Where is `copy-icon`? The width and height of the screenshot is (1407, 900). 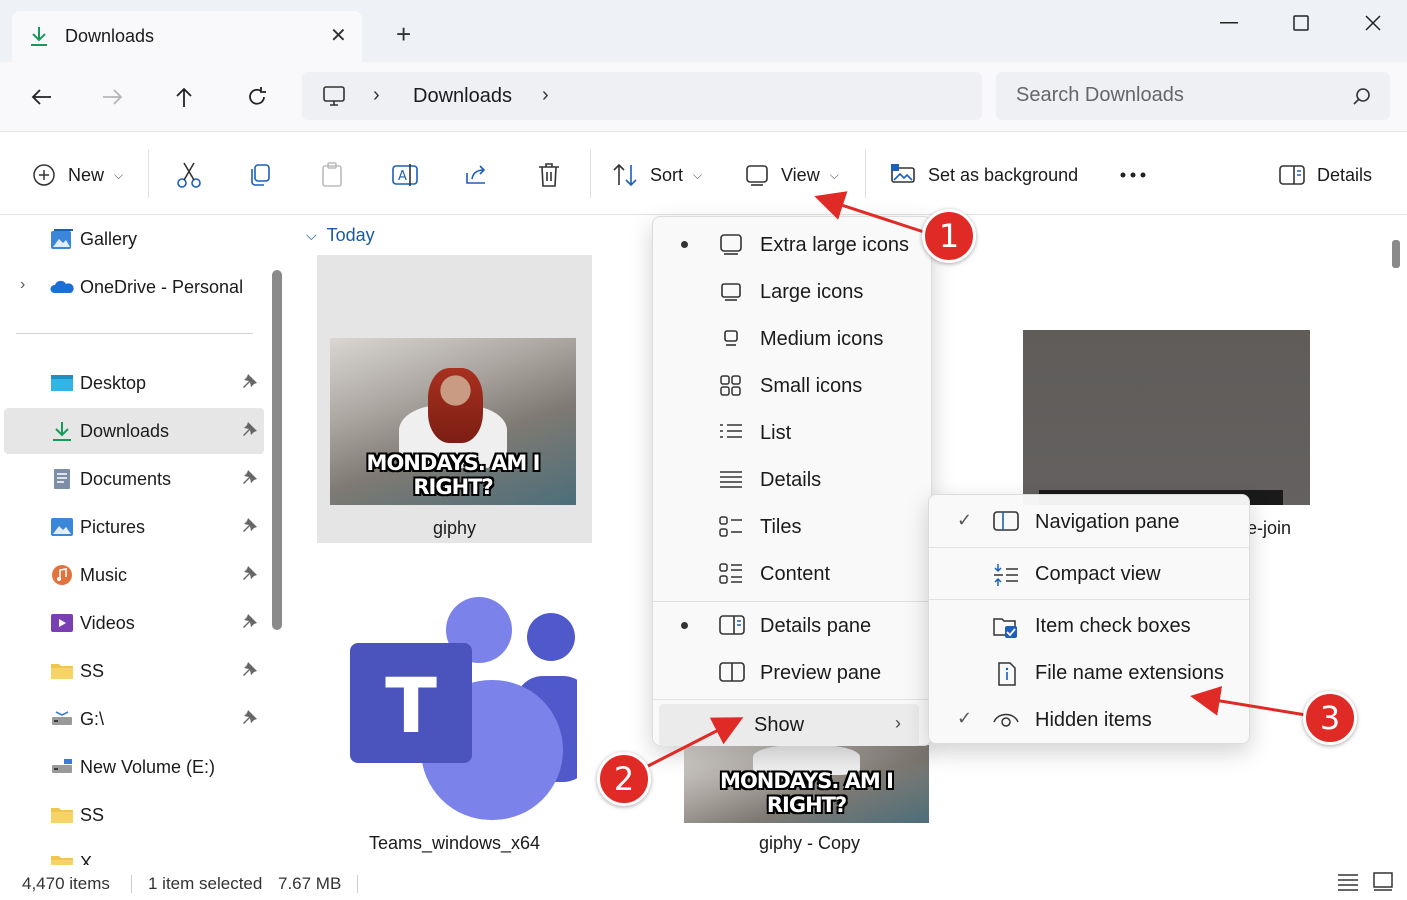
copy-icon is located at coordinates (260, 175).